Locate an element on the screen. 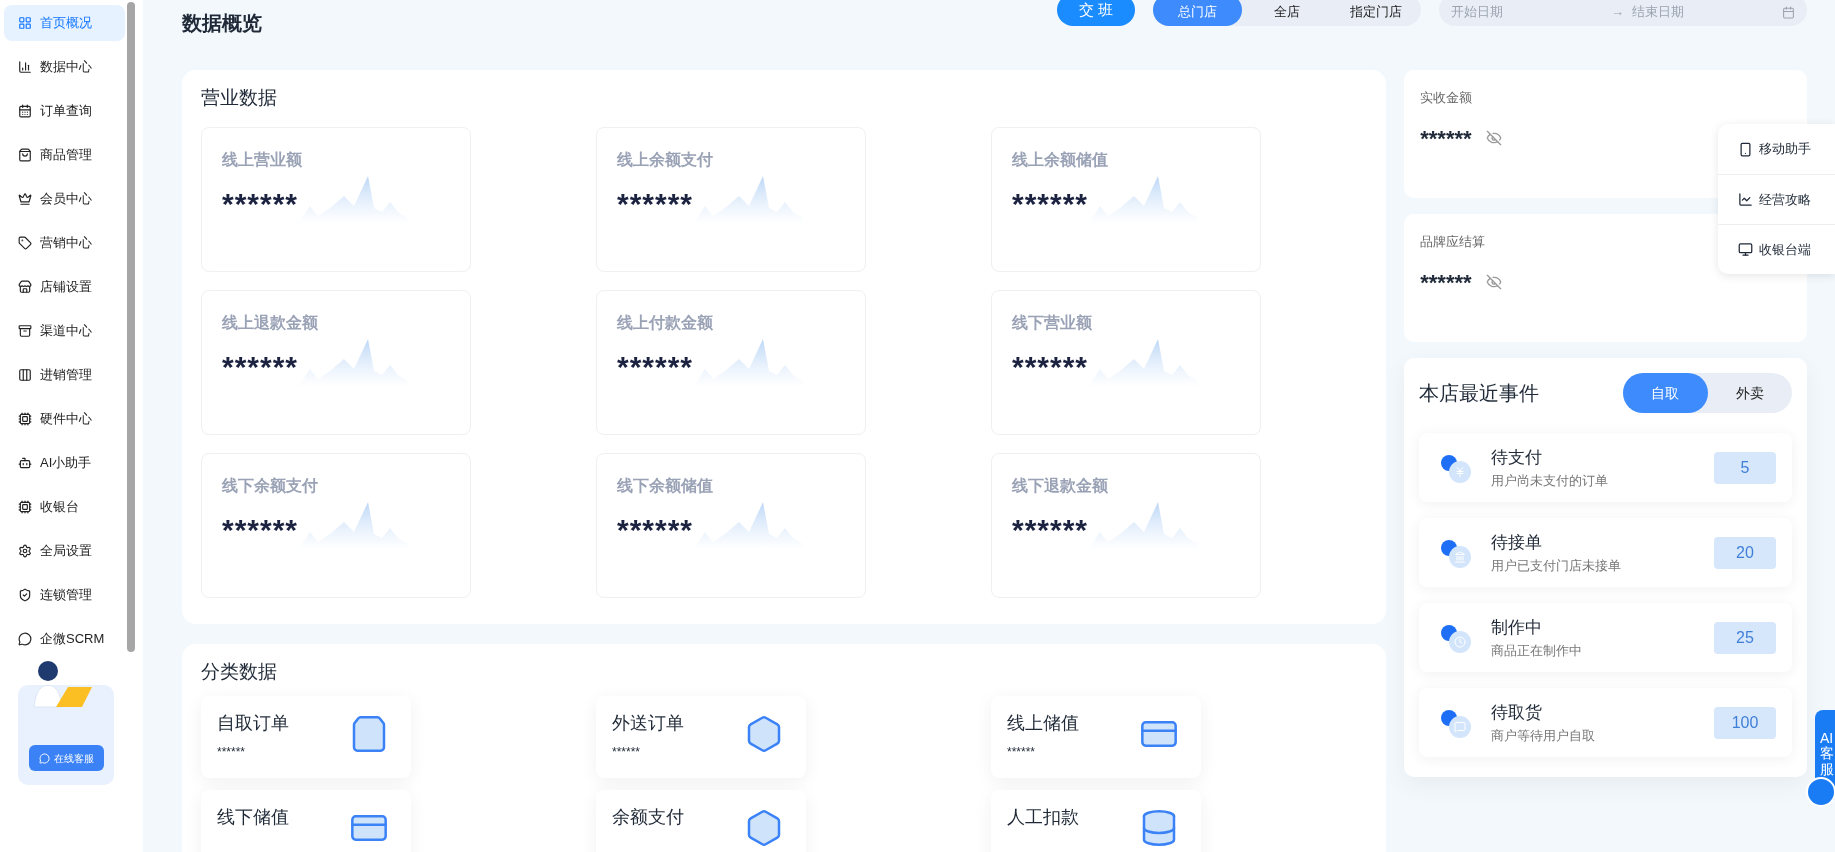 This screenshot has width=1835, height=852. summary-label: 实收金额 is located at coordinates (1446, 98).